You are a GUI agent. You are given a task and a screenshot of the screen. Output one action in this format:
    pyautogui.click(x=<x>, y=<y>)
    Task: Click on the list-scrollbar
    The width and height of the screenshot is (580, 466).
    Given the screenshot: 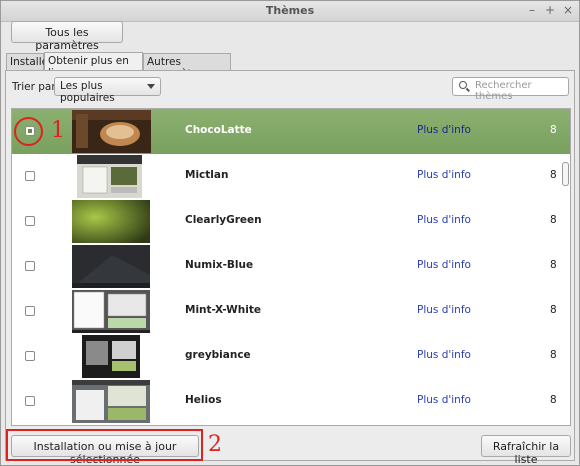 What is the action you would take?
    pyautogui.click(x=564, y=267)
    